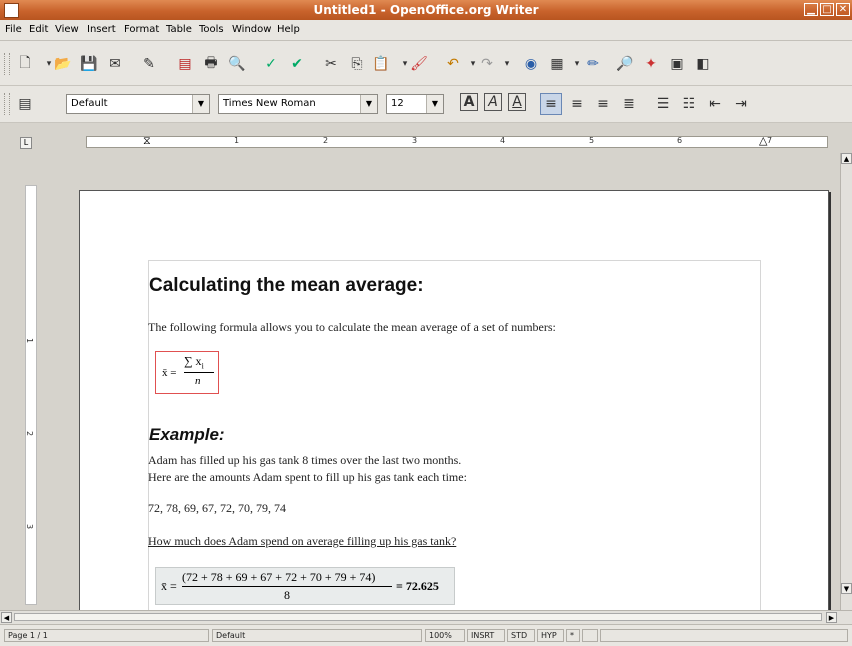 The image size is (852, 646). What do you see at coordinates (677, 64) in the screenshot?
I see `gallery-icon: ▣` at bounding box center [677, 64].